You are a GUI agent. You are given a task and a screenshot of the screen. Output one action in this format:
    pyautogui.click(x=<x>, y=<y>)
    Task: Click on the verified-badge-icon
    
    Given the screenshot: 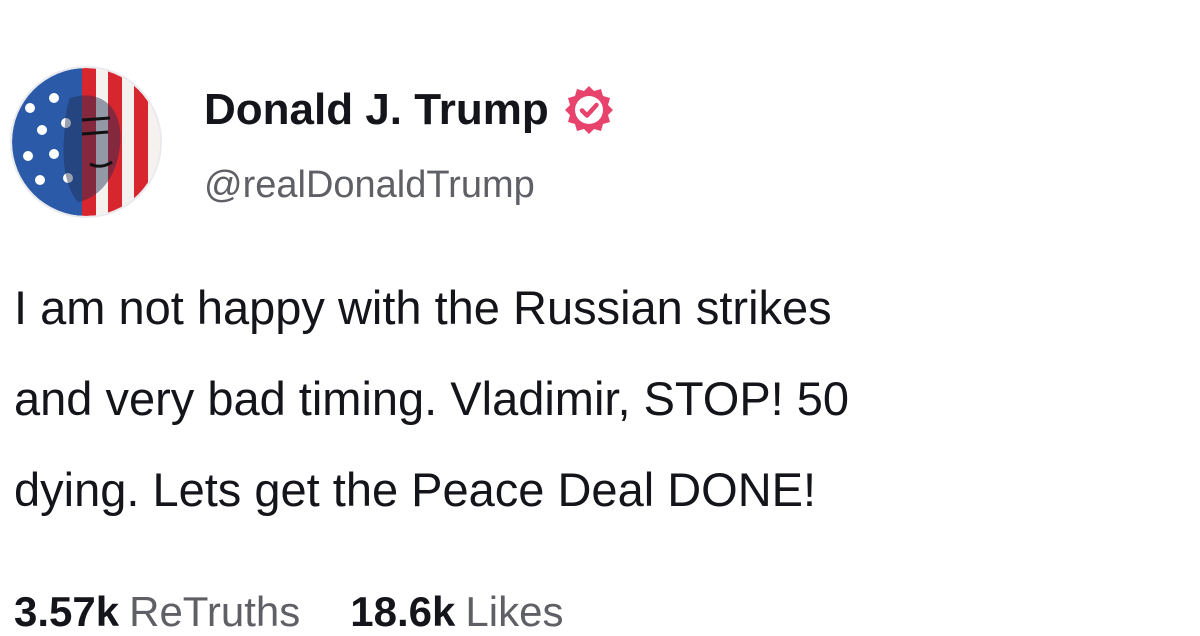 What is the action you would take?
    pyautogui.click(x=588, y=110)
    